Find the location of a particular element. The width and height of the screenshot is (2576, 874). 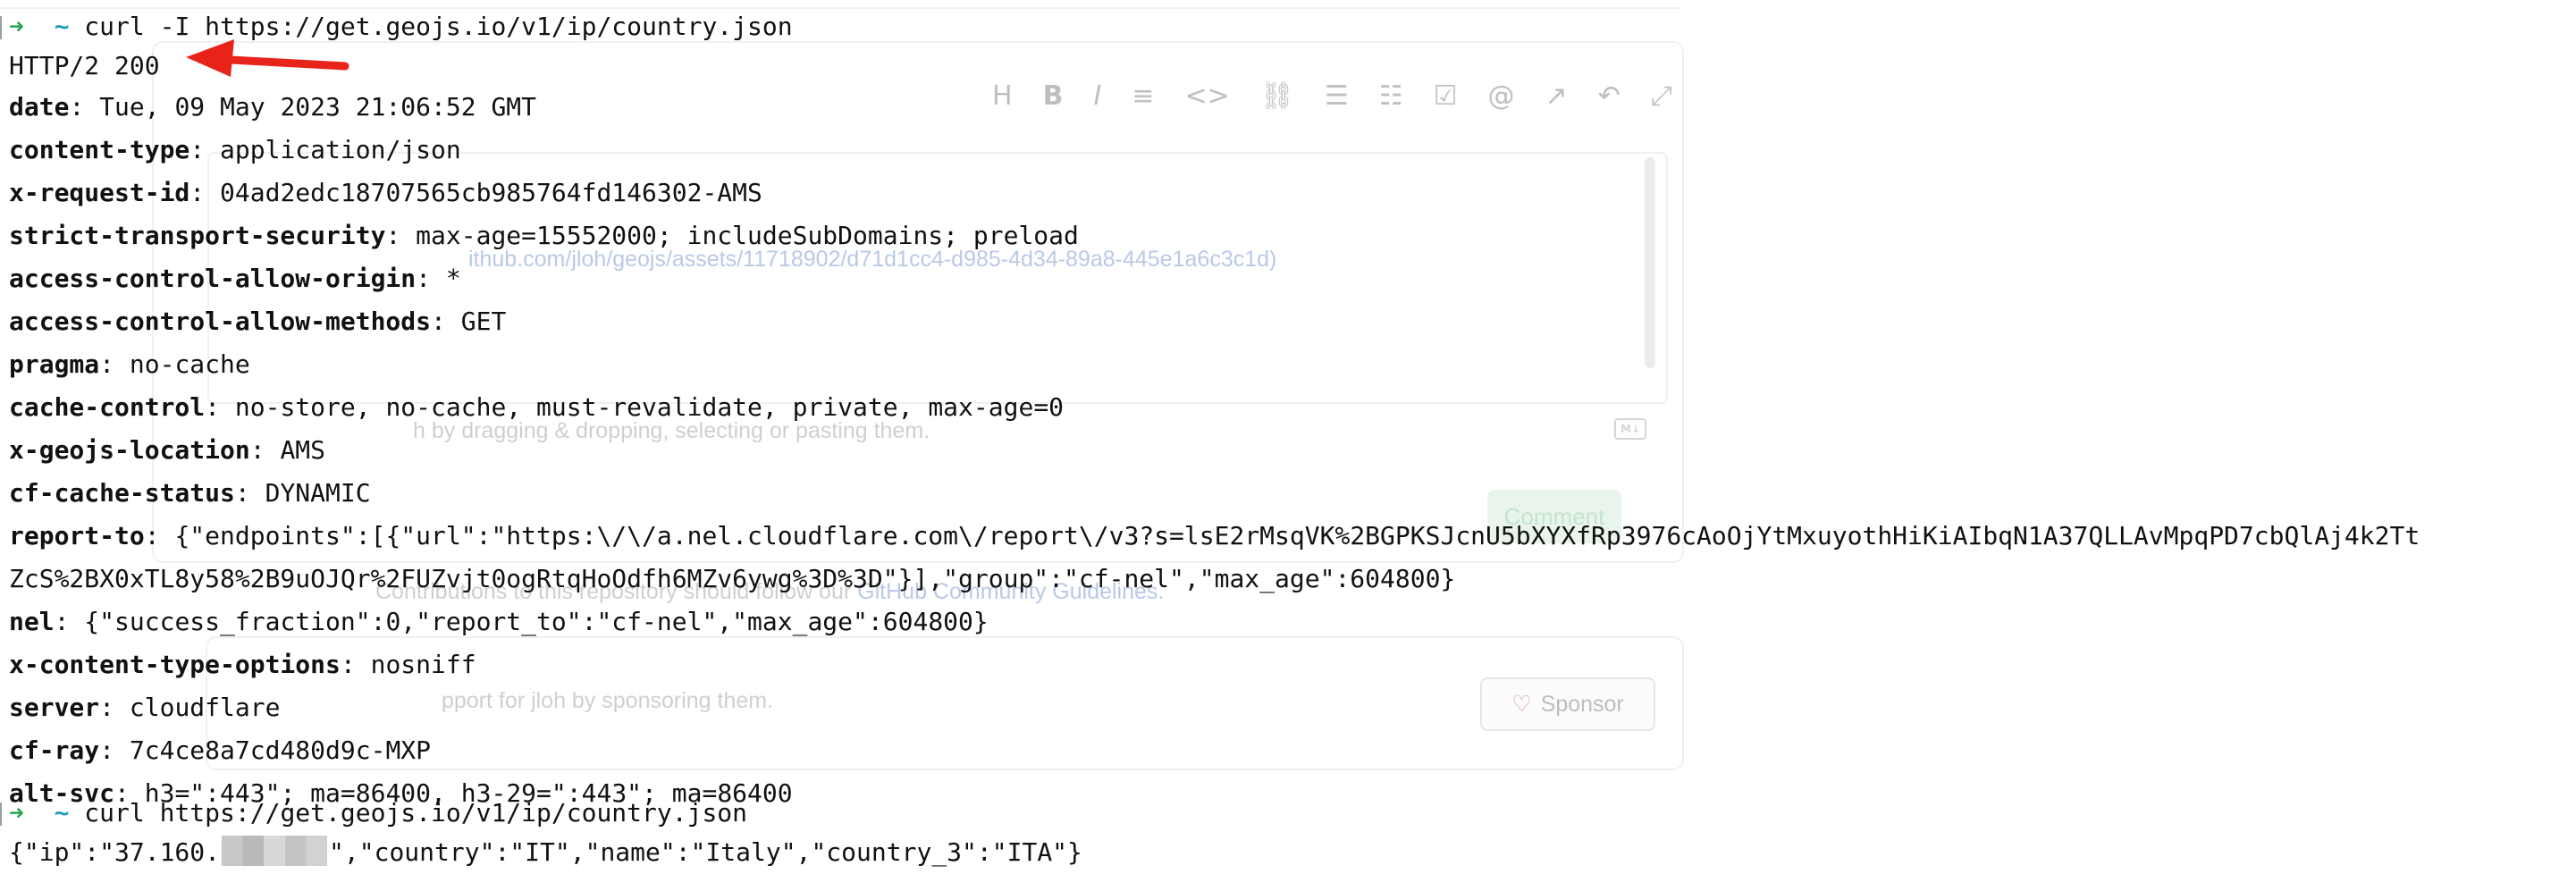

header-line: cf-cache-status: DYNAMIC is located at coordinates (190, 493).